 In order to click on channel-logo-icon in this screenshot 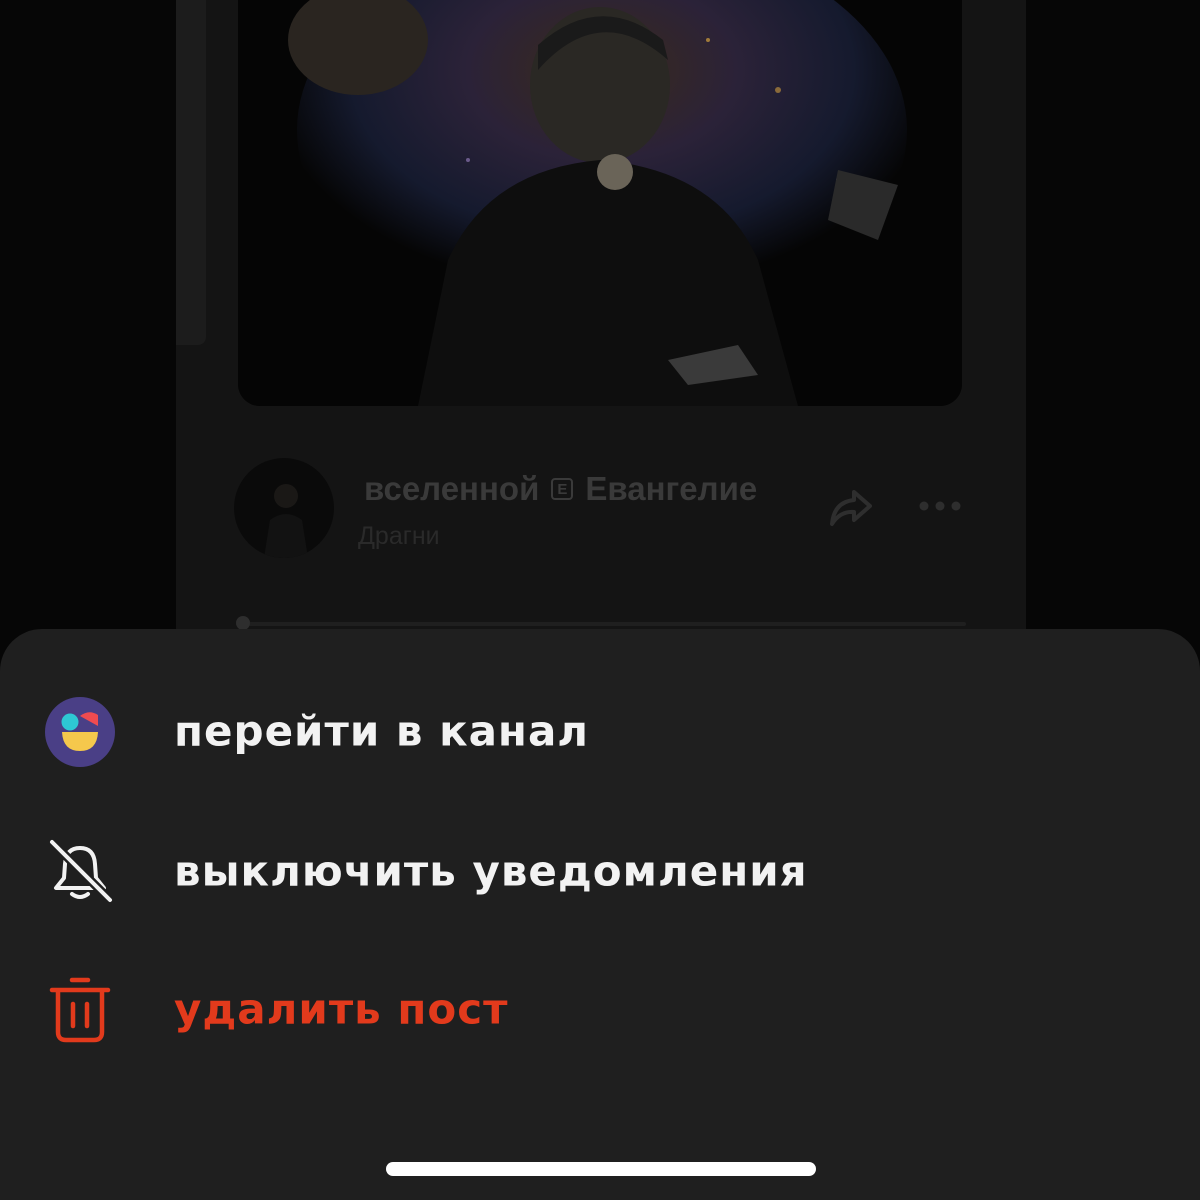, I will do `click(80, 732)`.